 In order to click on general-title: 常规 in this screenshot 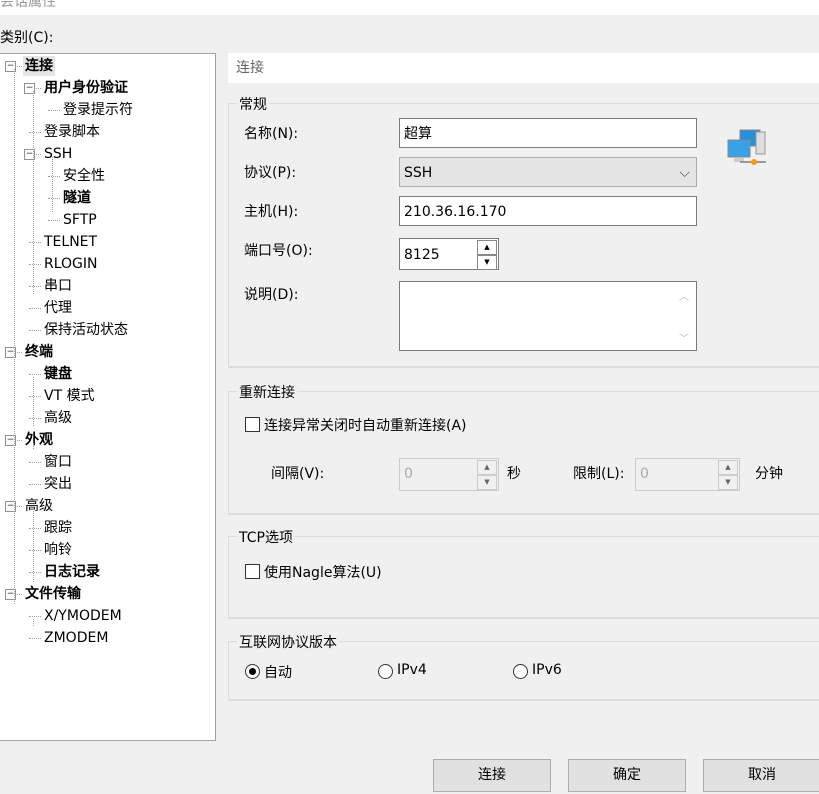, I will do `click(253, 104)`.